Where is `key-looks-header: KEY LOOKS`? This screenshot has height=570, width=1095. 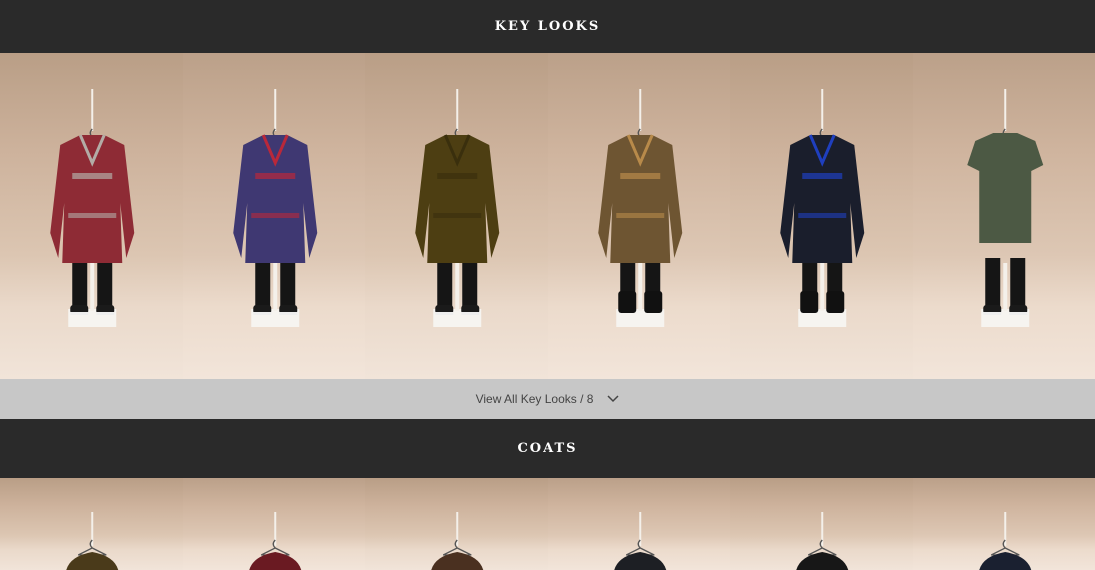
key-looks-header: KEY LOOKS is located at coordinates (547, 26).